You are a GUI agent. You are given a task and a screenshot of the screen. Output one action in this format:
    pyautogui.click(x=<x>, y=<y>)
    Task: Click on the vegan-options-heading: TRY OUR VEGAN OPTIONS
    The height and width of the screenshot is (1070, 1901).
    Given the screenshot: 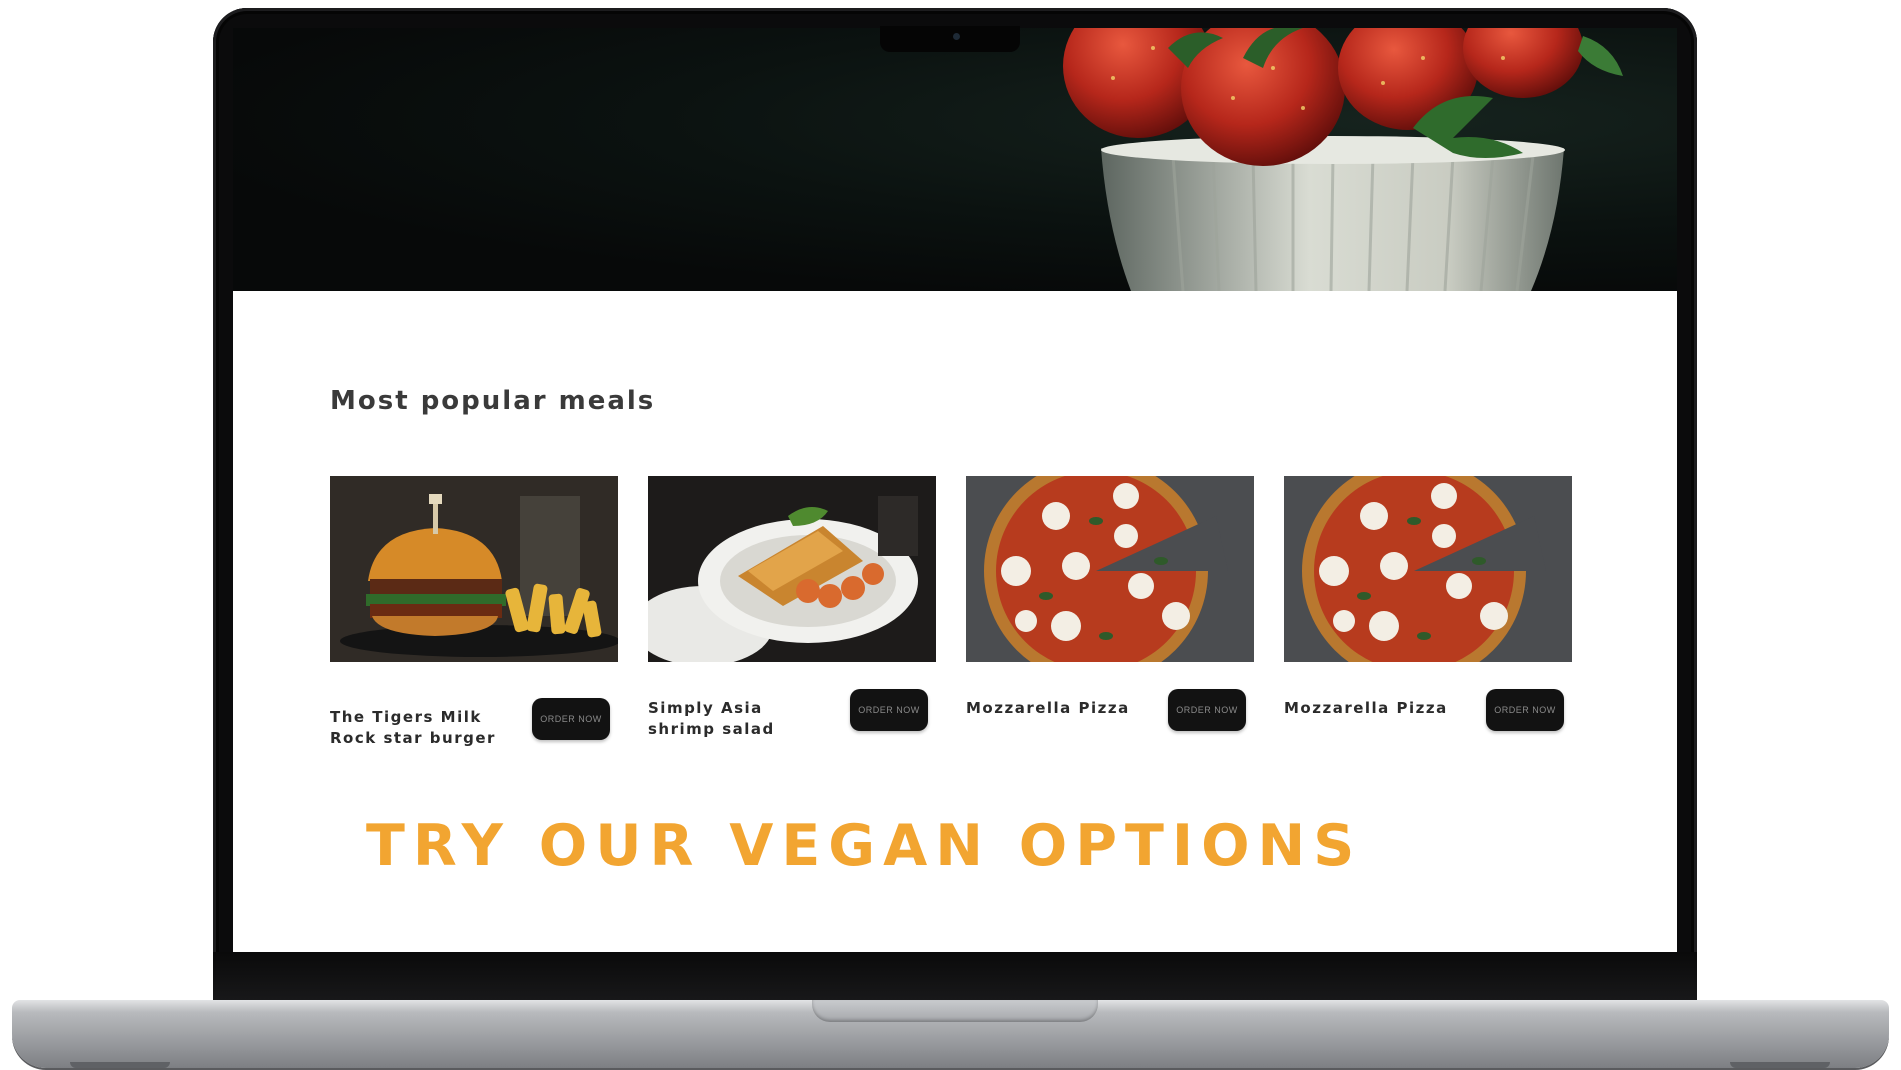 What is the action you would take?
    pyautogui.click(x=864, y=846)
    